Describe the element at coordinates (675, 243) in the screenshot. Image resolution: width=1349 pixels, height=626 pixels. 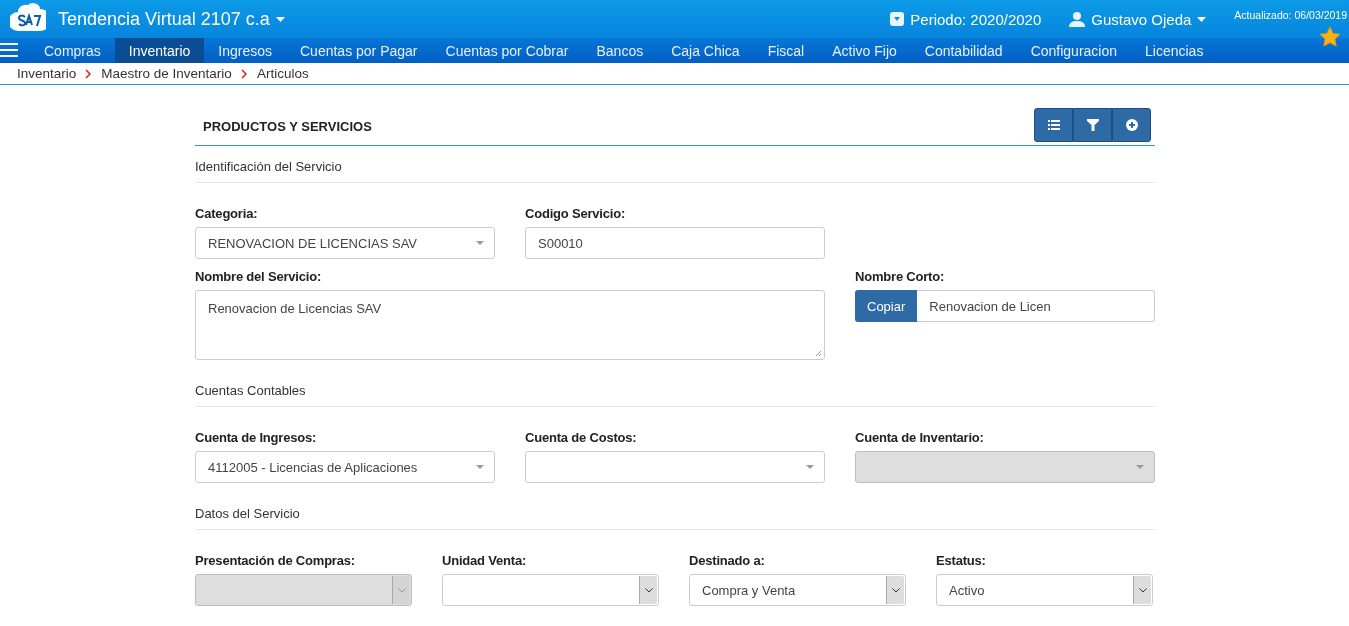
I see `input-field: S00010` at that location.